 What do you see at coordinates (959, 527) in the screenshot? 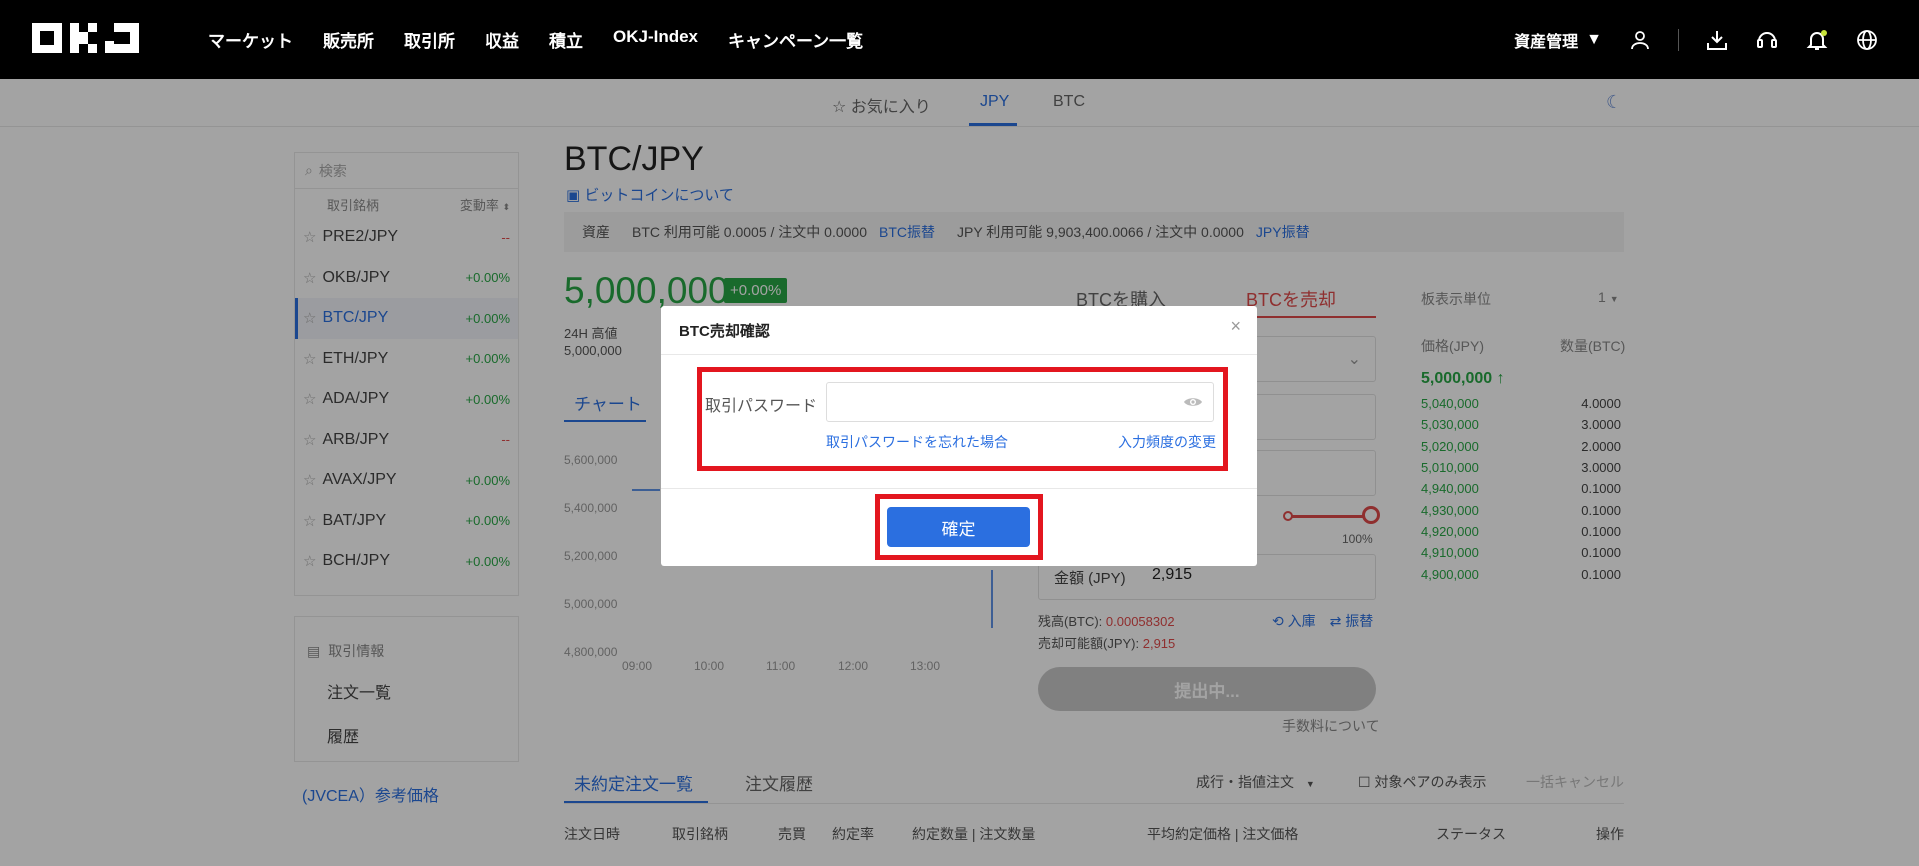
I see `highlight-confirm-box` at bounding box center [959, 527].